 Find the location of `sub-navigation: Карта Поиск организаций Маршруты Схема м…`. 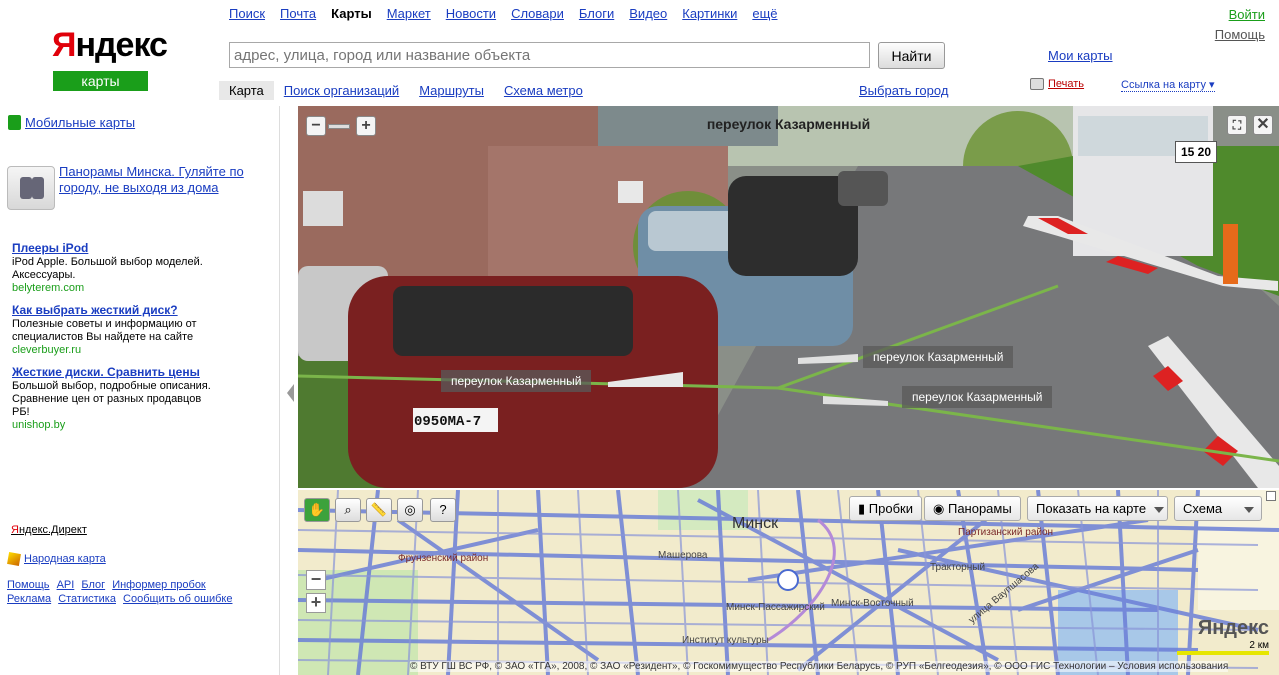

sub-navigation: Карта Поиск организаций Маршруты Схема м… is located at coordinates (406, 90).